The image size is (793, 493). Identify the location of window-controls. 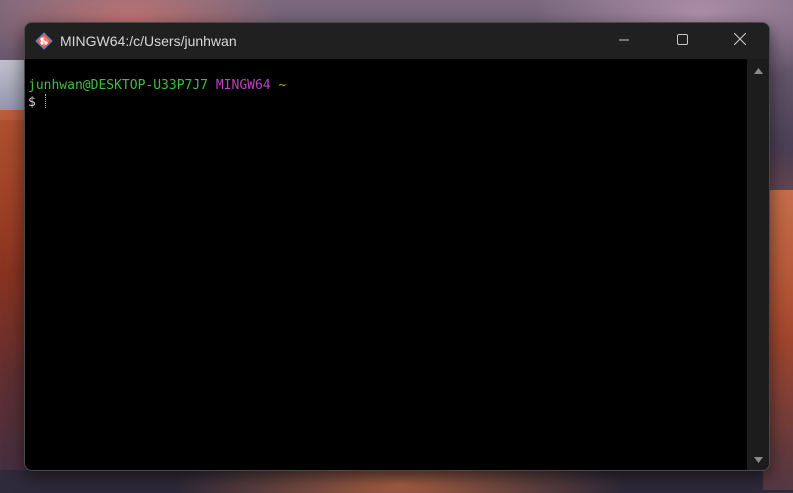
(682, 41).